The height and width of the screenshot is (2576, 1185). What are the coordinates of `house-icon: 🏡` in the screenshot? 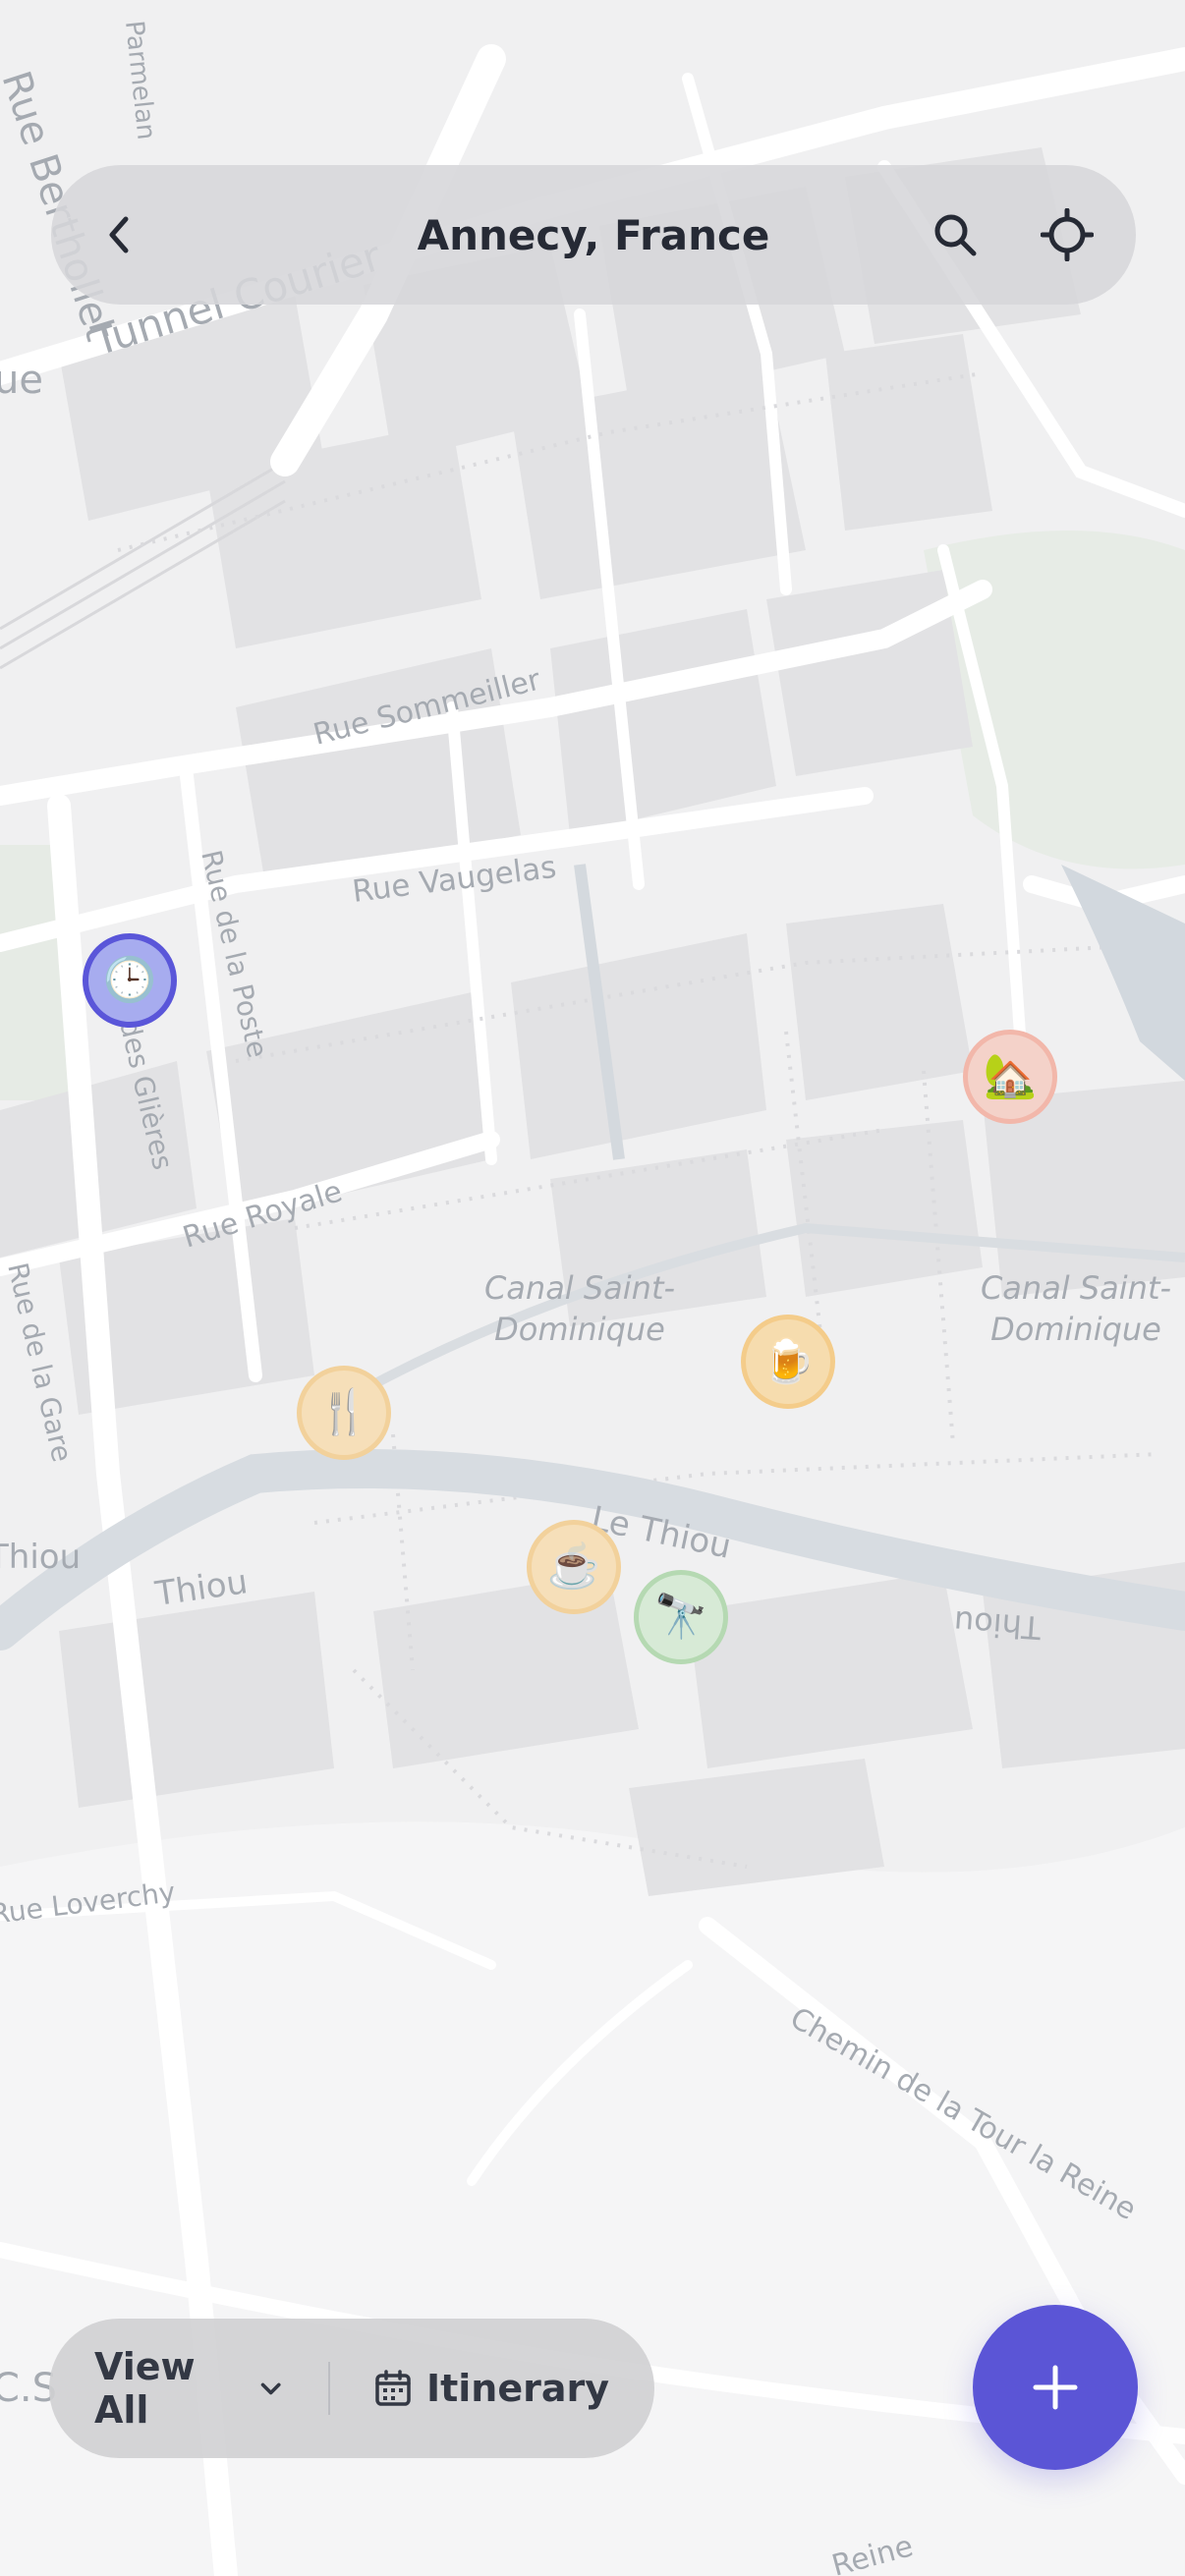 It's located at (1010, 1076).